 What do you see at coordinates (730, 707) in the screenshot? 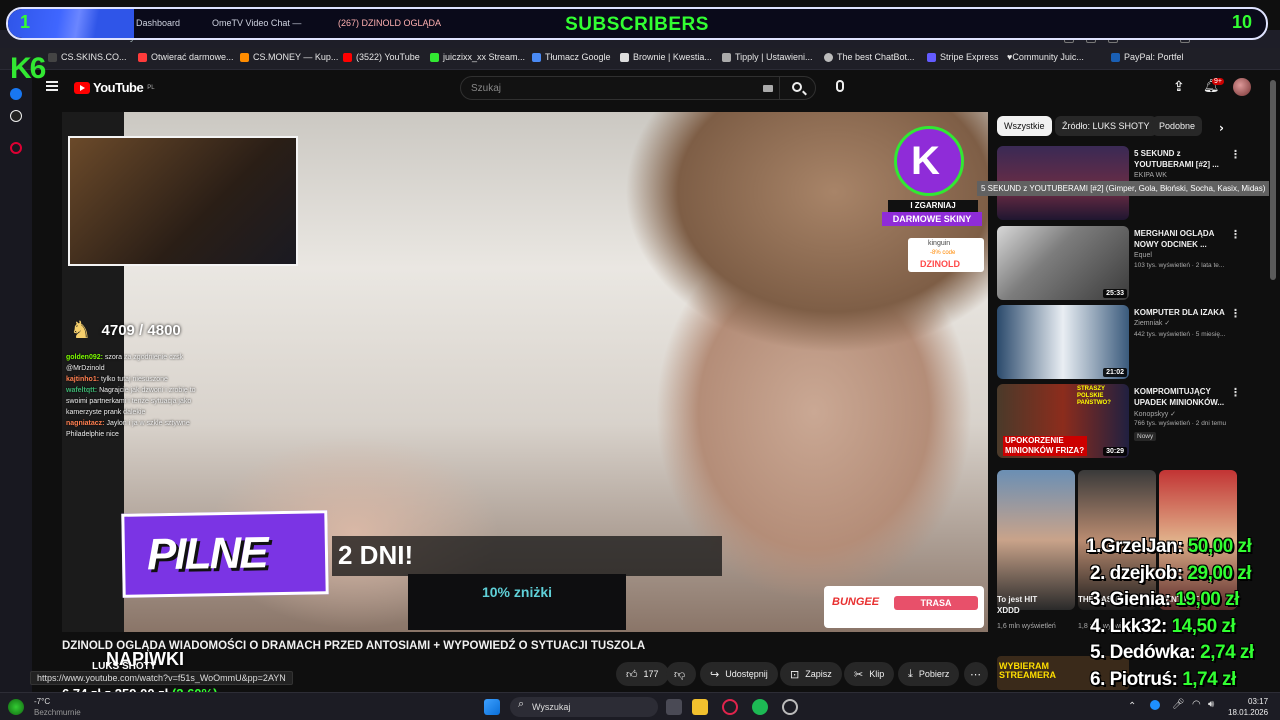
I see `opera-icon` at bounding box center [730, 707].